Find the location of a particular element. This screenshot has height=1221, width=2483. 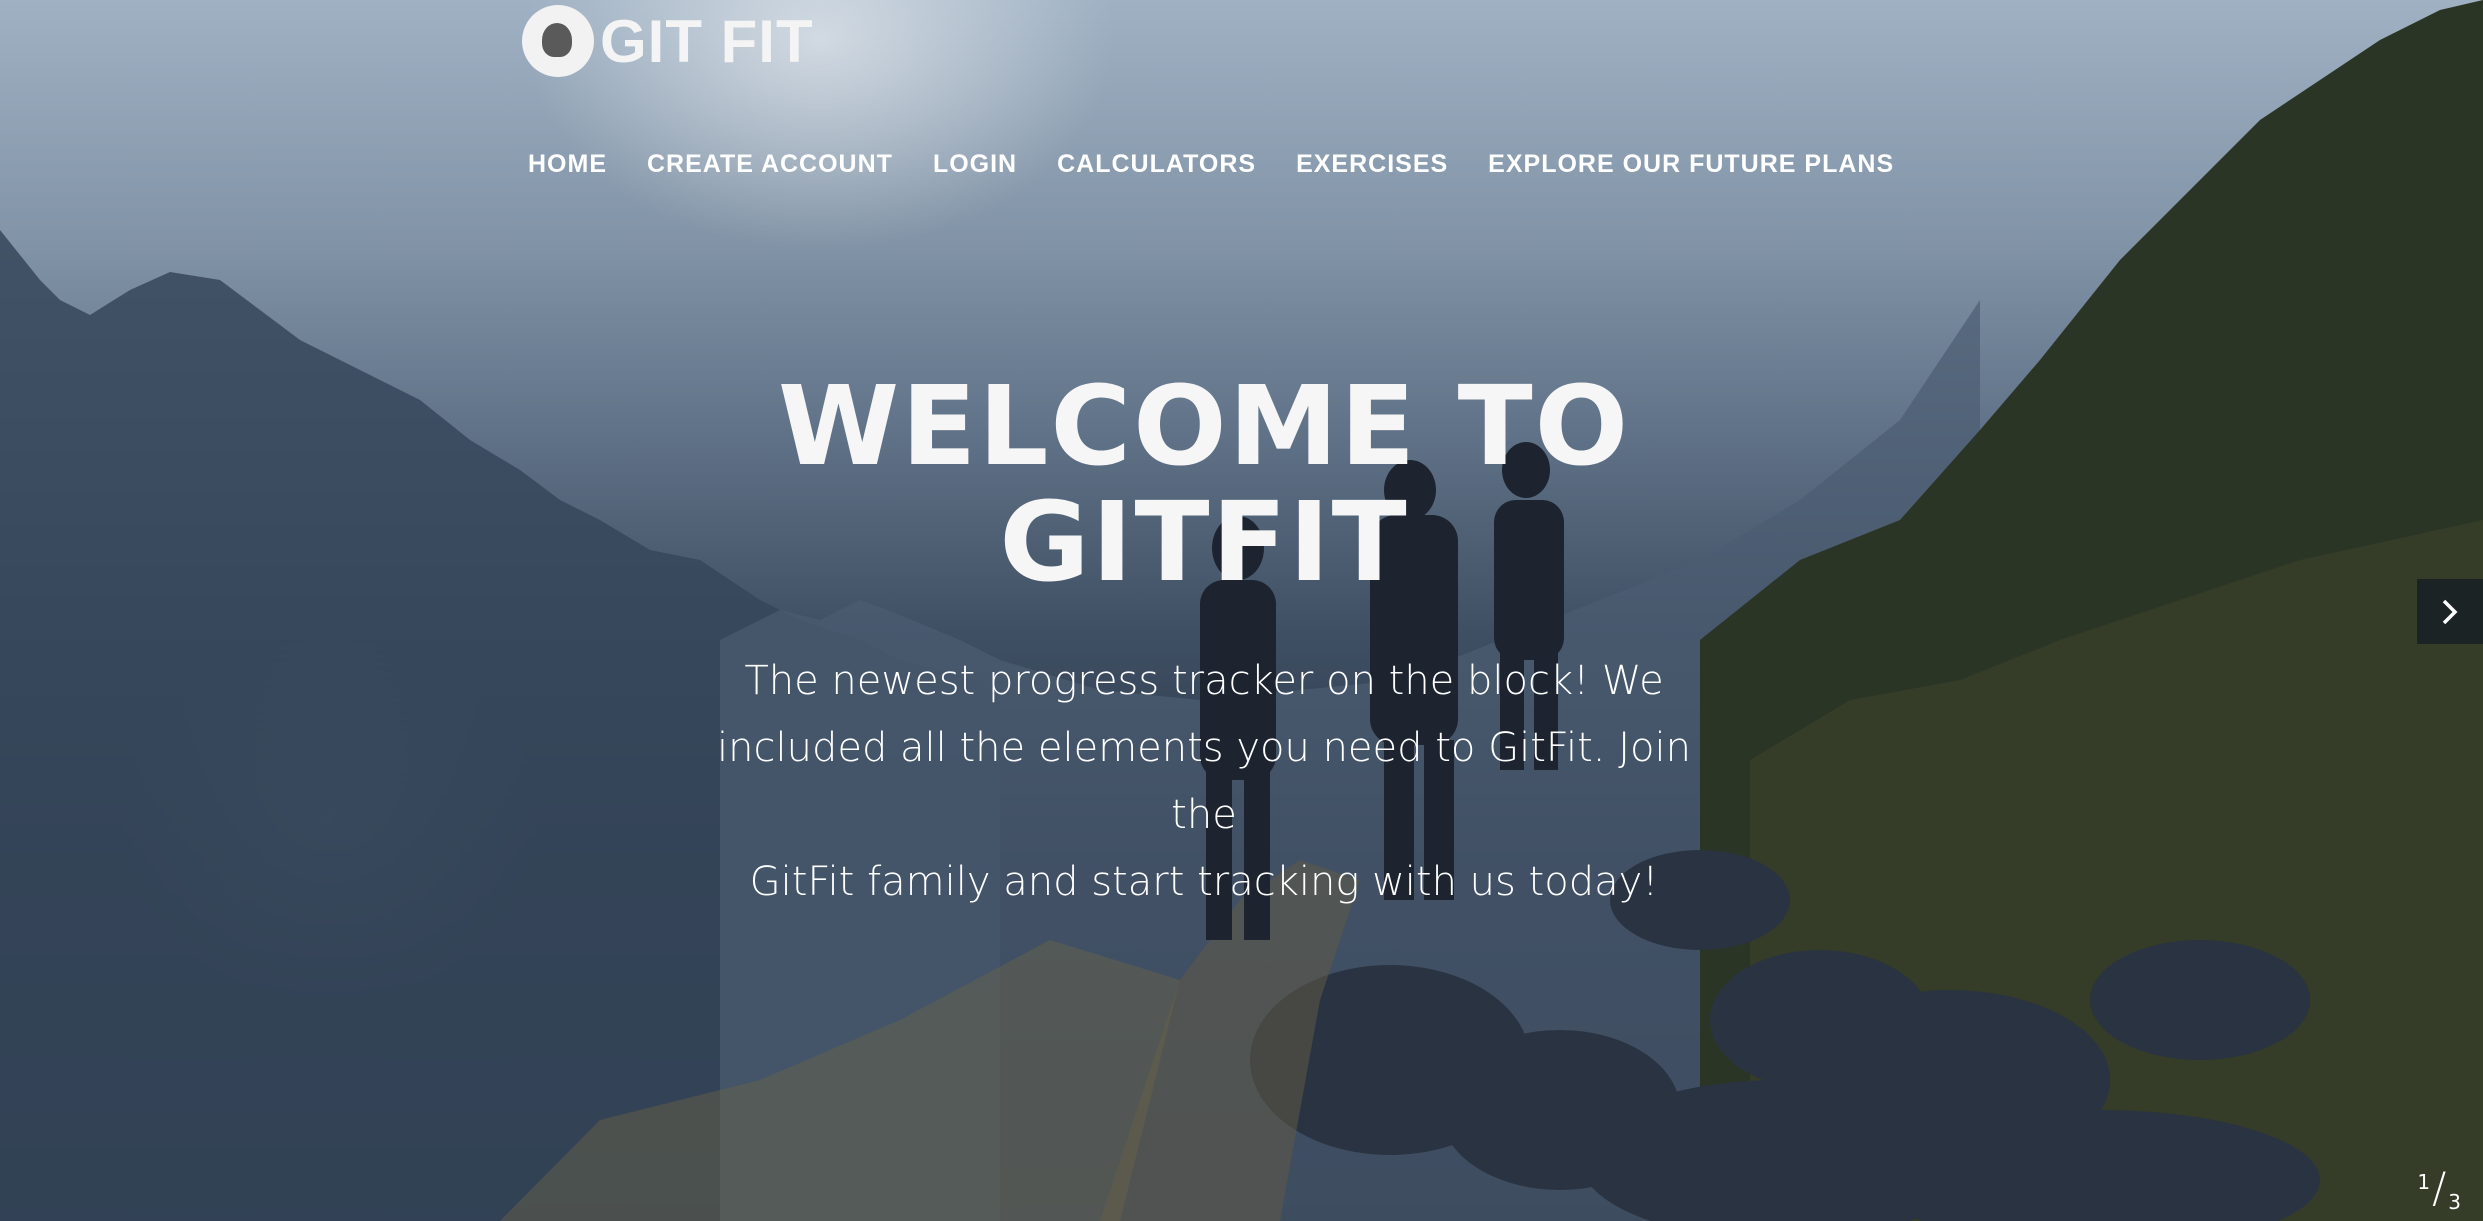

gitfit-octocat-logo-icon is located at coordinates (558, 41).